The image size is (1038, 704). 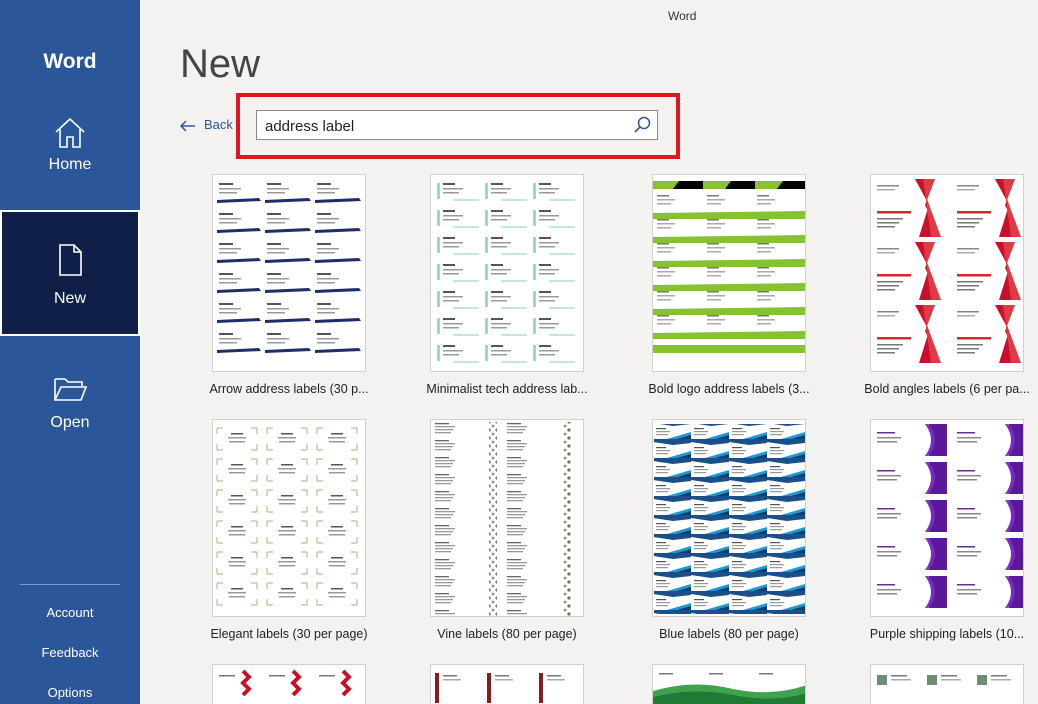 I want to click on sidebar-item-account: Account, so click(x=70, y=612).